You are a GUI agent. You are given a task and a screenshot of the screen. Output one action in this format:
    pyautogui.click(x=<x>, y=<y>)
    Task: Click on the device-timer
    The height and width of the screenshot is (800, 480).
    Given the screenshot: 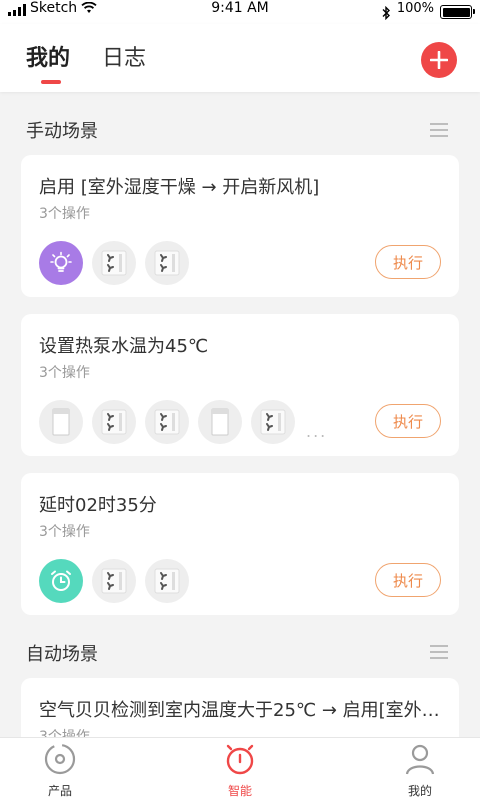 What is the action you would take?
    pyautogui.click(x=61, y=581)
    